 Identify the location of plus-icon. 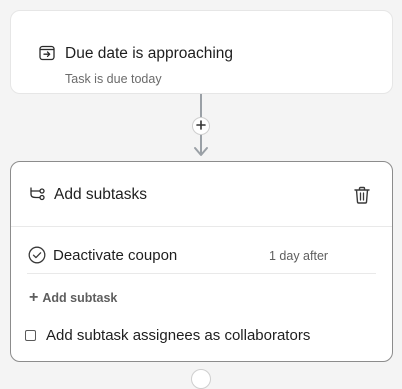
(201, 126).